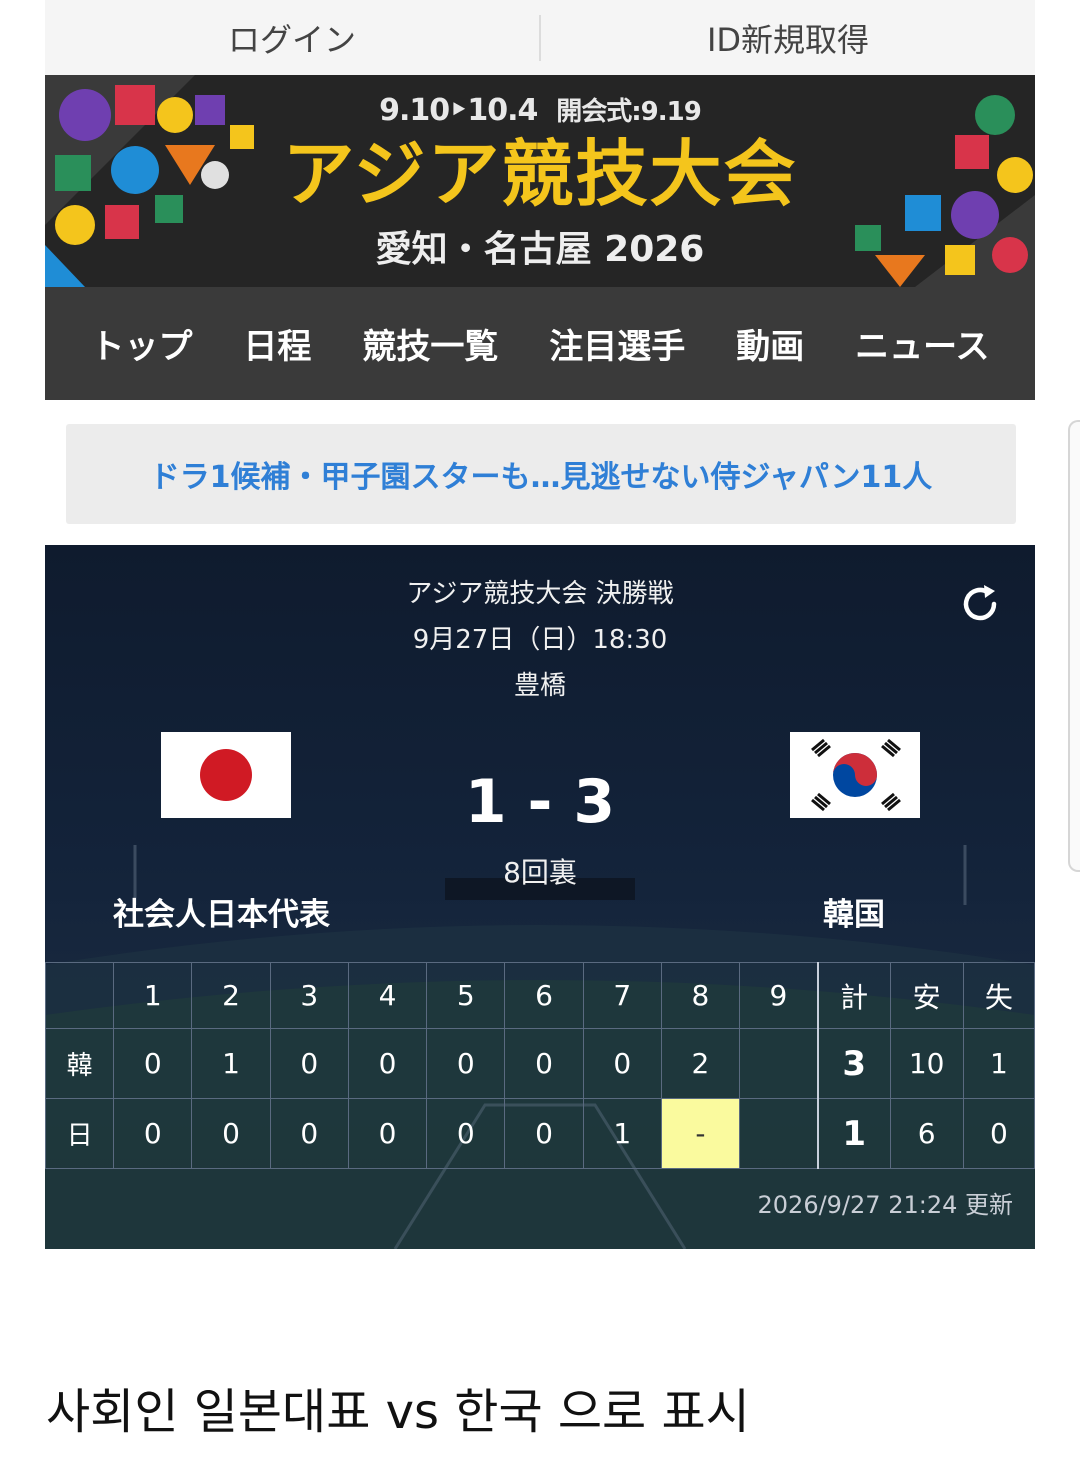  I want to click on line-score-row-korea: 韓 0 1 0 0 0 0 0 2 3 10 1, so click(540, 1063).